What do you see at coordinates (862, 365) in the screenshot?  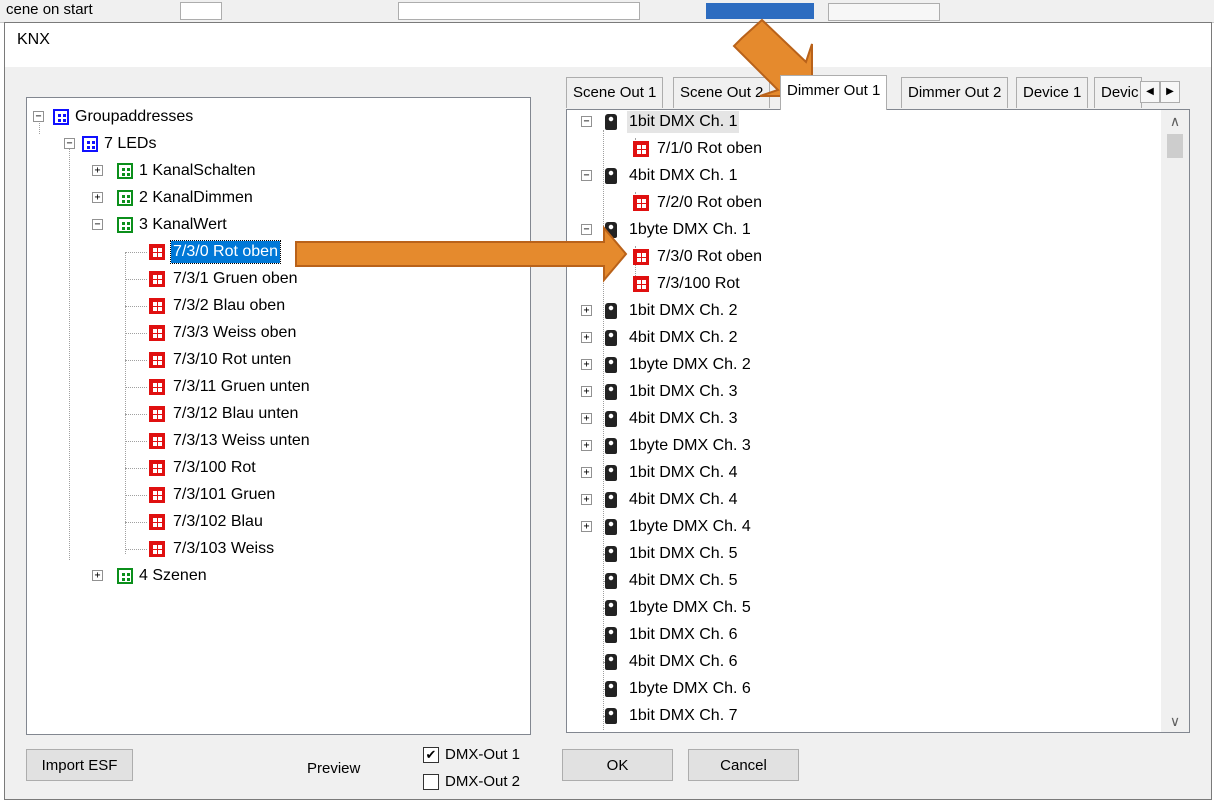 I see `dmx-channel-node: +1byte DMX Ch. 2` at bounding box center [862, 365].